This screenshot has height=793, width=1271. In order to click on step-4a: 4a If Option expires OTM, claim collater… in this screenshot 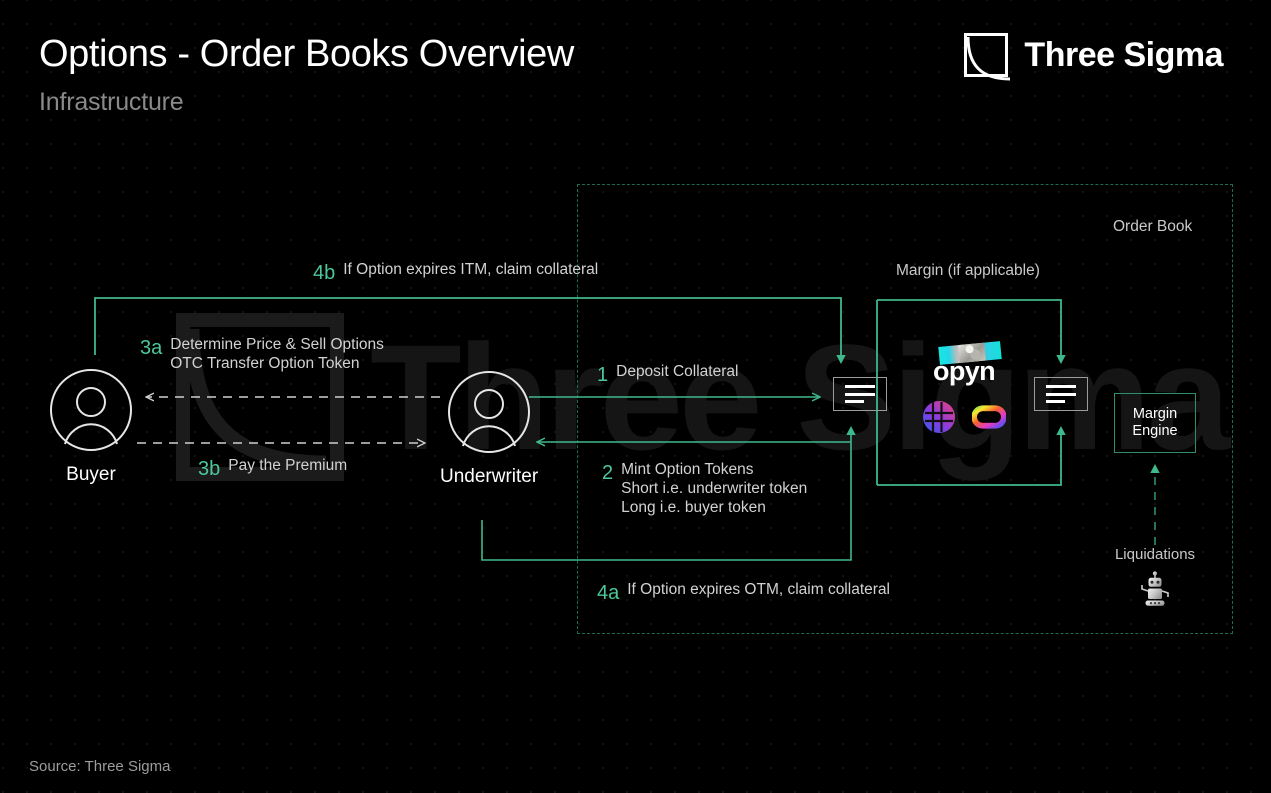, I will do `click(743, 593)`.